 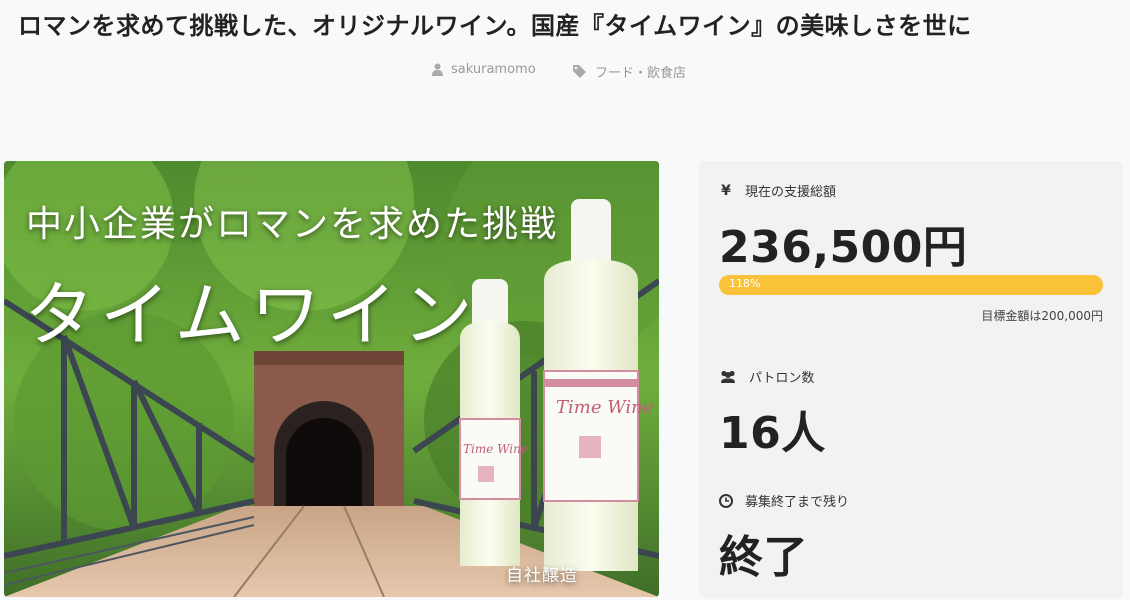 I want to click on remaining-value: 終了, so click(x=763, y=557).